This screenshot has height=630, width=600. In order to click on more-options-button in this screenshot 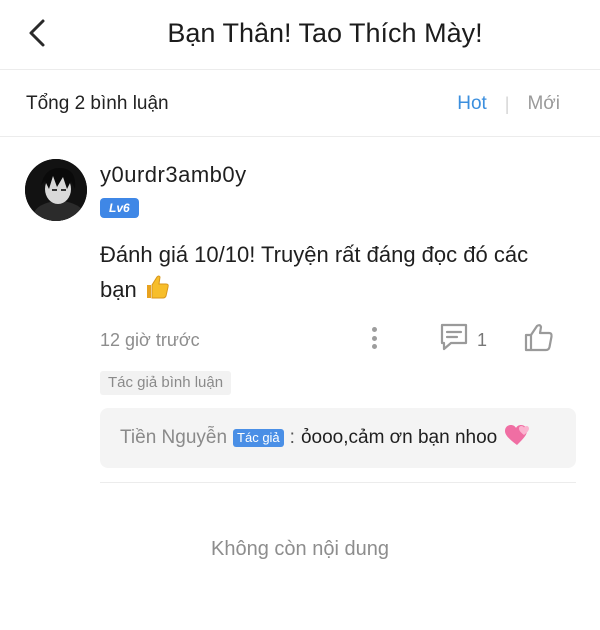, I will do `click(374, 338)`.